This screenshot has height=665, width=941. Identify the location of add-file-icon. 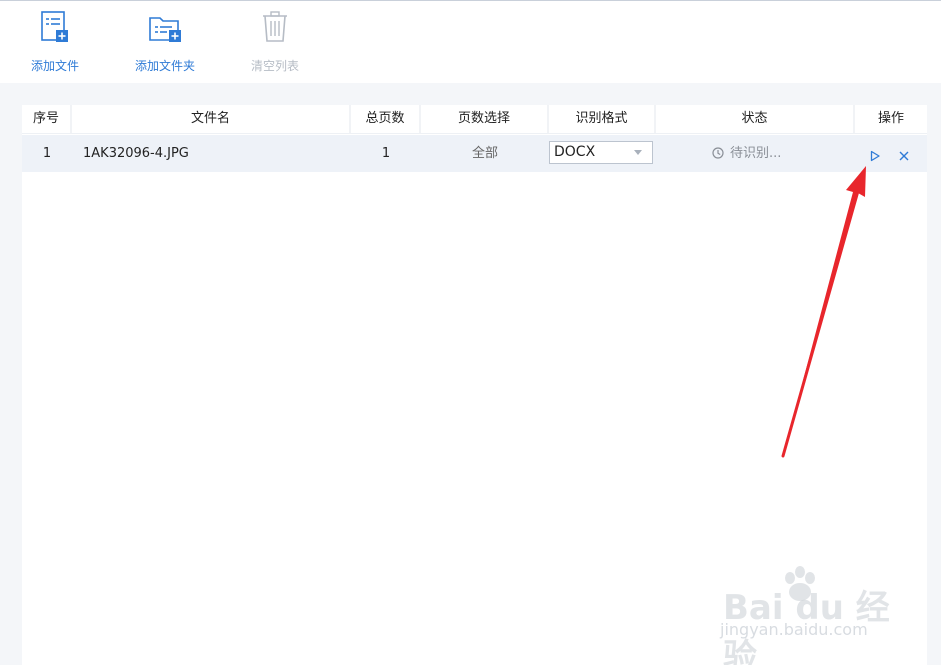
(55, 28).